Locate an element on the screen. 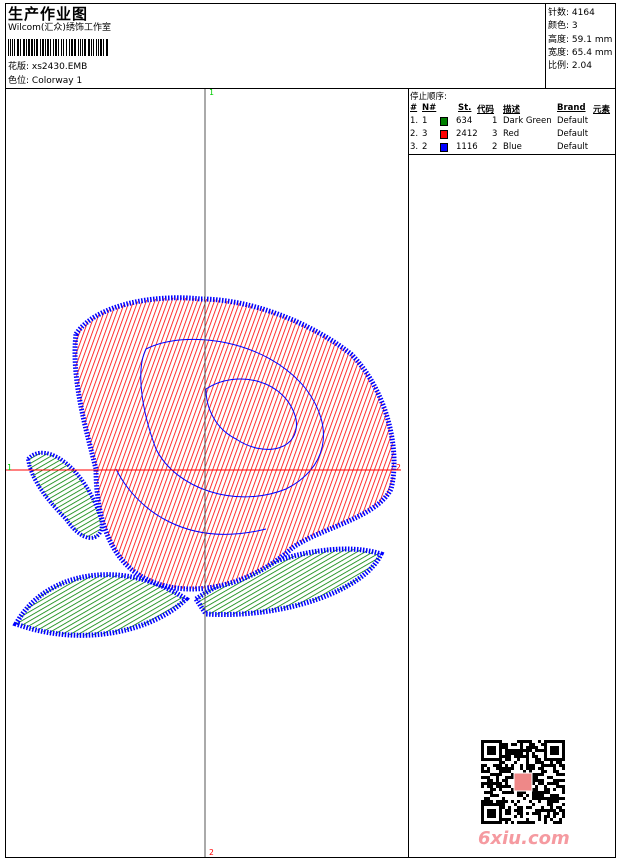 The height and width of the screenshot is (860, 620). cell-st: 2412 is located at coordinates (467, 134).